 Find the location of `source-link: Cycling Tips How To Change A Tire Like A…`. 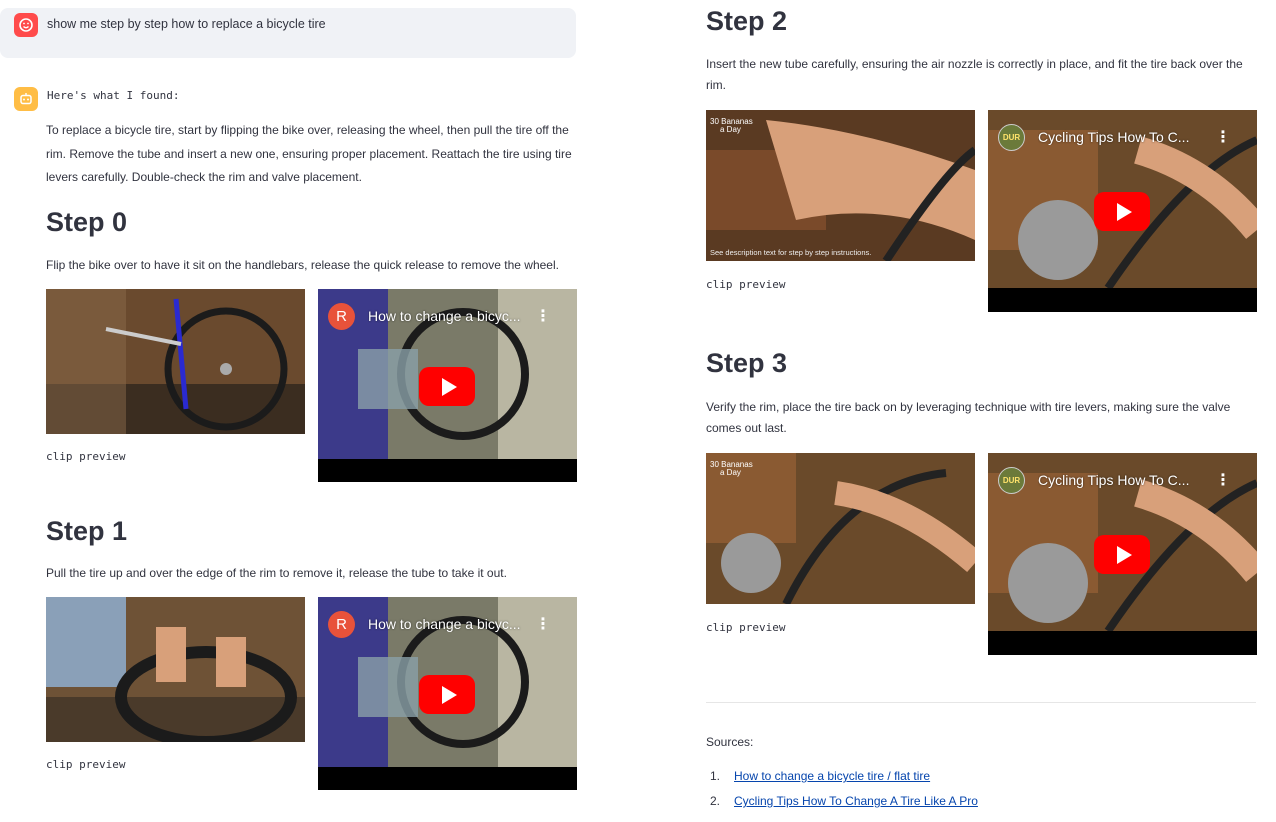

source-link: Cycling Tips How To Change A Tire Like A… is located at coordinates (856, 801).